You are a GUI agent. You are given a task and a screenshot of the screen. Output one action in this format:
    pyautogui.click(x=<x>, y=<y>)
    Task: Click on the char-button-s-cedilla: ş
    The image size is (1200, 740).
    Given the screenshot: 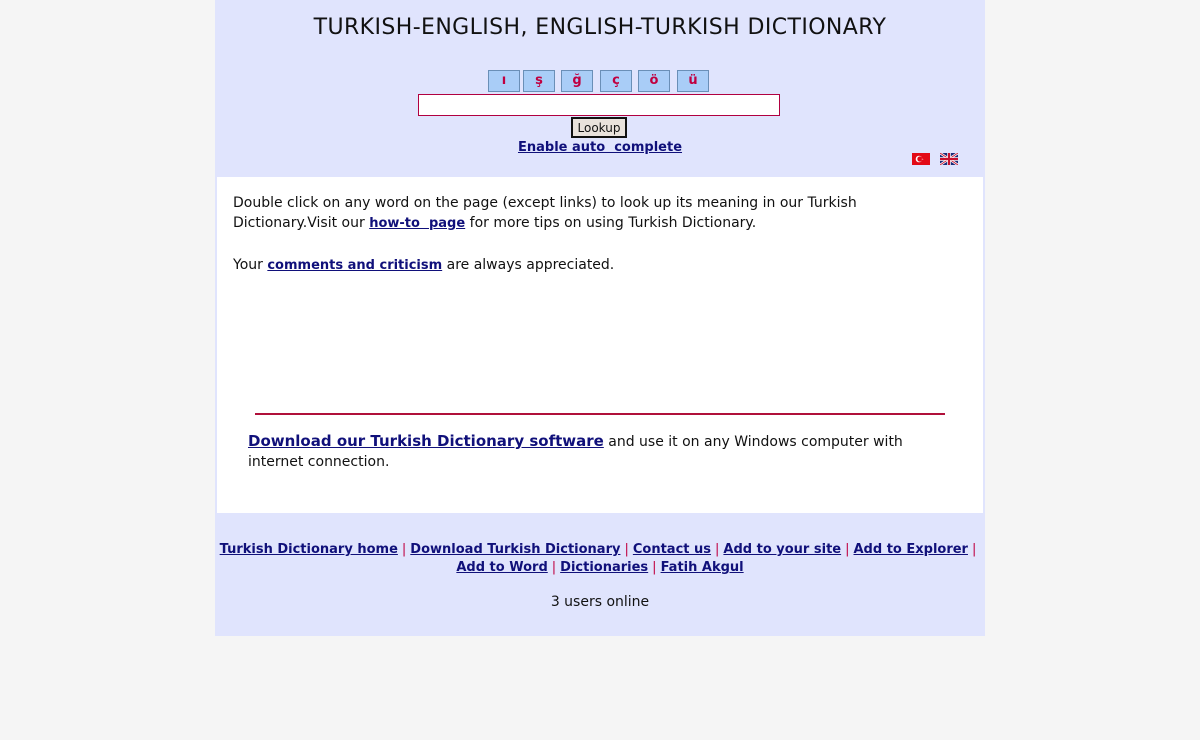 What is the action you would take?
    pyautogui.click(x=539, y=81)
    